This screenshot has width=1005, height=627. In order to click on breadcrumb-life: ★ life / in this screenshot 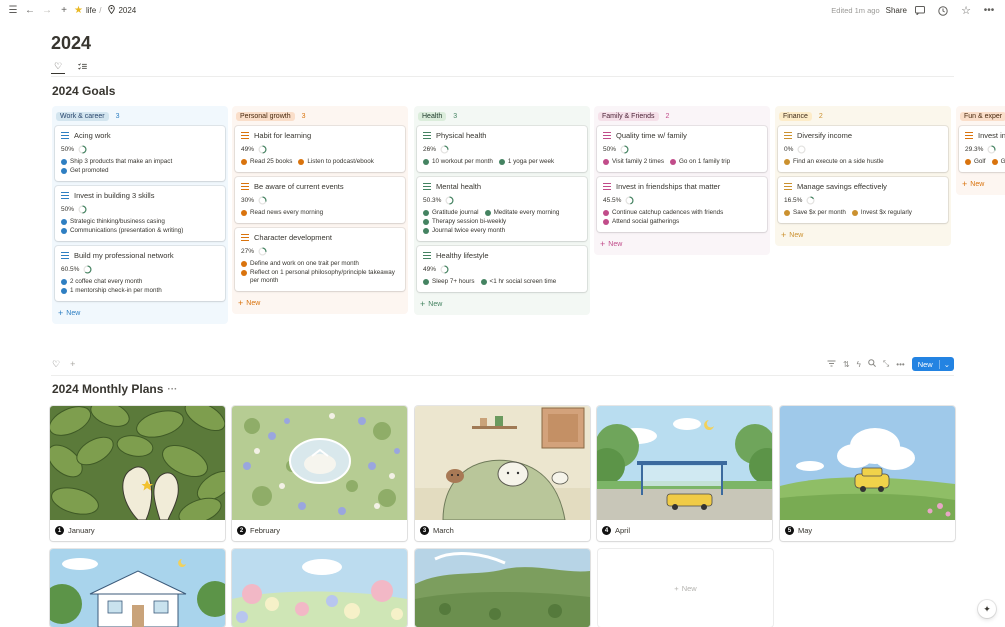, I will do `click(89, 10)`.